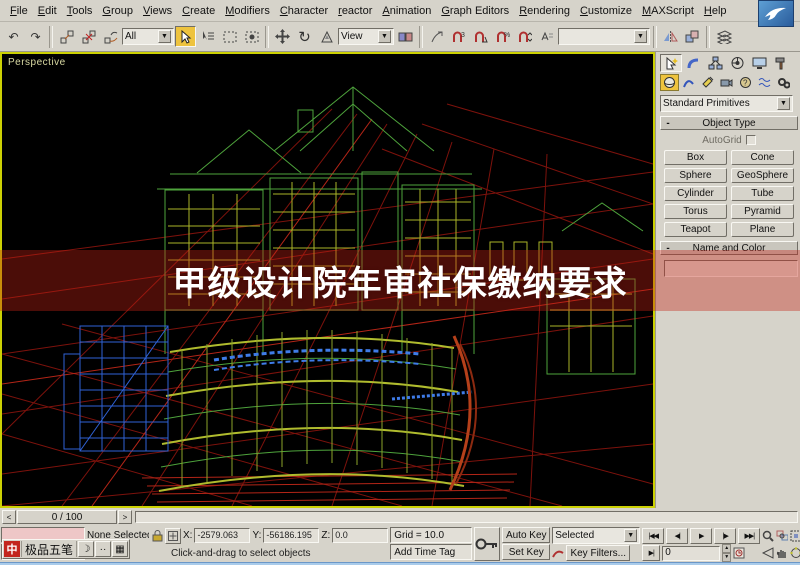 The width and height of the screenshot is (800, 565). What do you see at coordinates (795, 553) in the screenshot?
I see `arc-rotate-icon` at bounding box center [795, 553].